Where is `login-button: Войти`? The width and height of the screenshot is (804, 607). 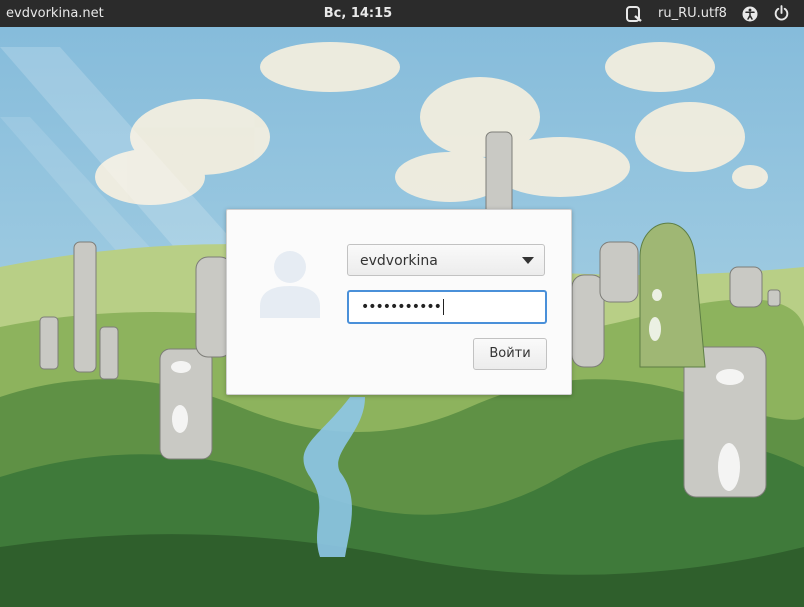
login-button: Войти is located at coordinates (510, 354).